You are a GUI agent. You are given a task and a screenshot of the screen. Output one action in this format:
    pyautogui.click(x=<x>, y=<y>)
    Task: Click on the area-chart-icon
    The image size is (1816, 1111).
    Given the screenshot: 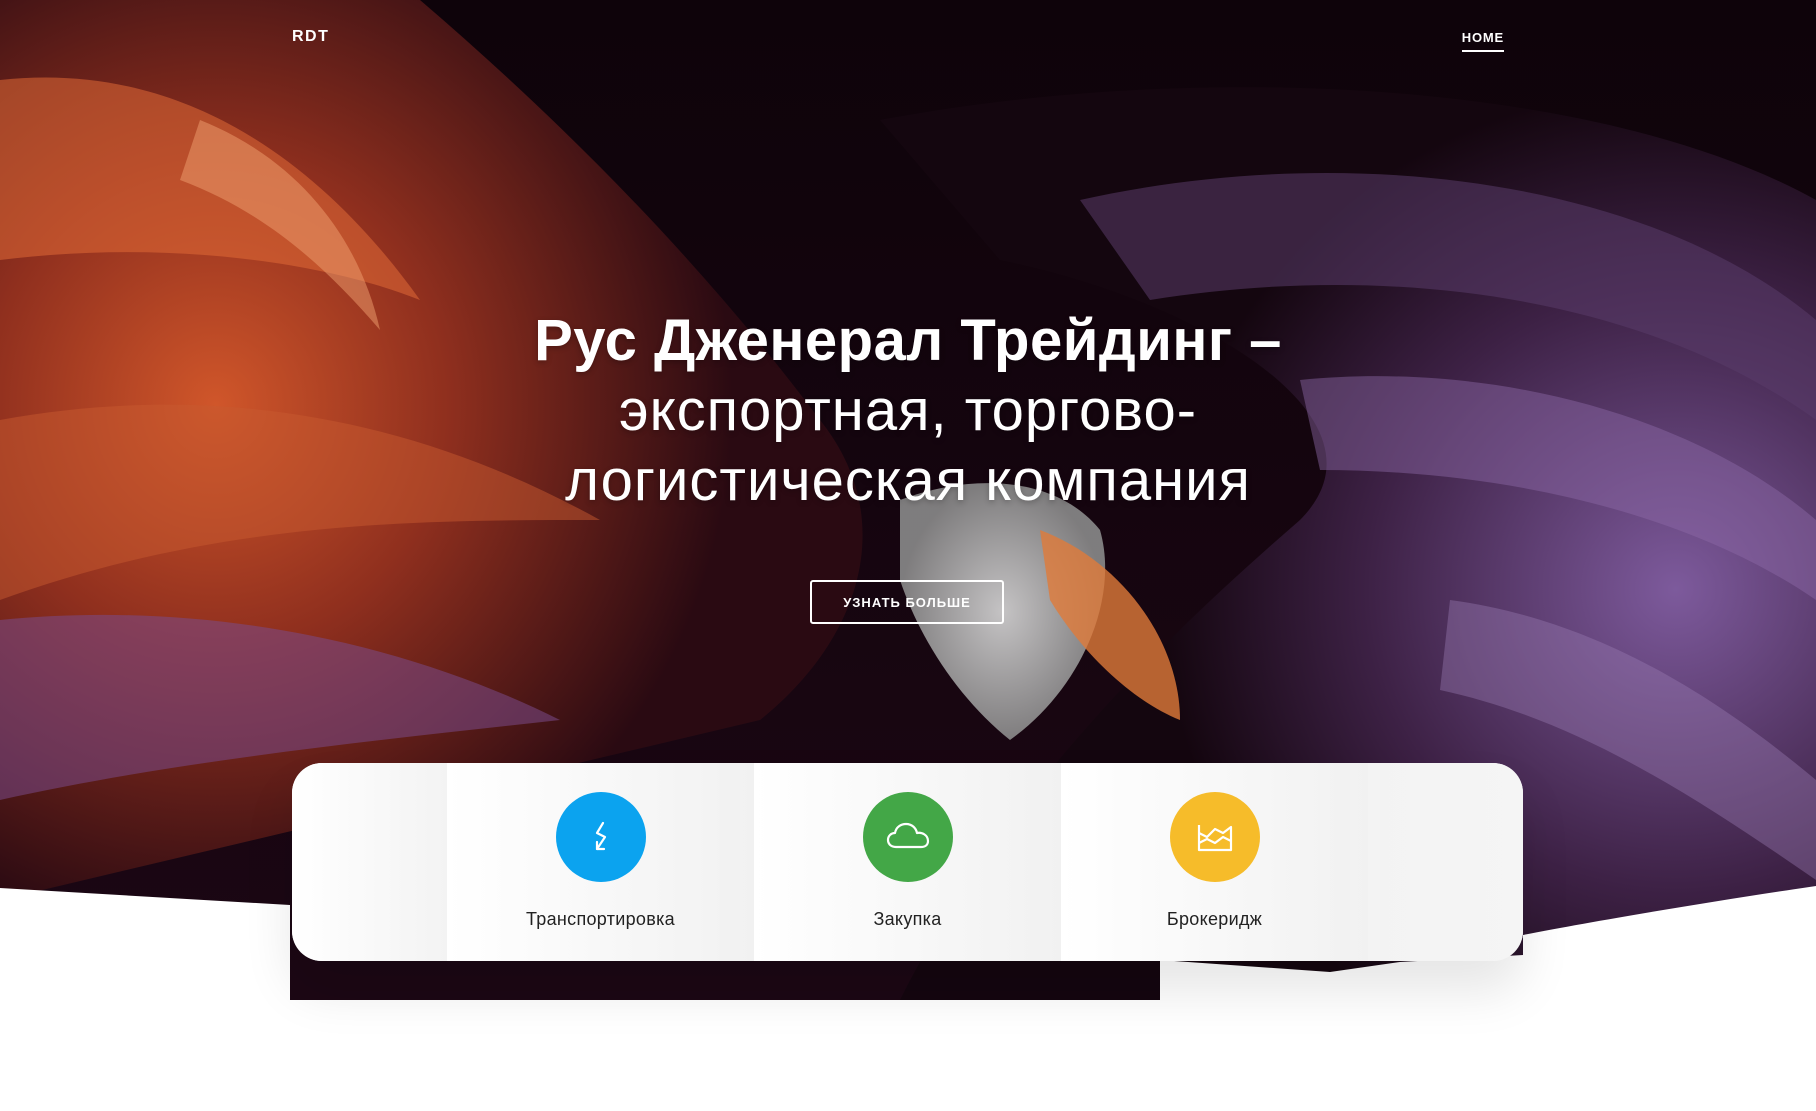 What is the action you would take?
    pyautogui.click(x=1214, y=837)
    